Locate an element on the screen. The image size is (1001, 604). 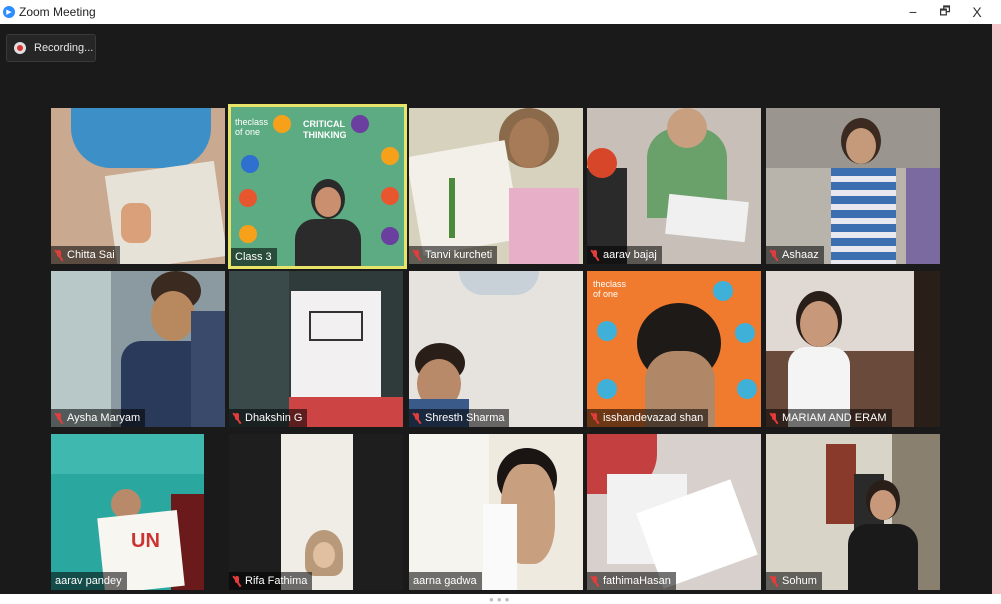
record-icon is located at coordinates (20, 48).